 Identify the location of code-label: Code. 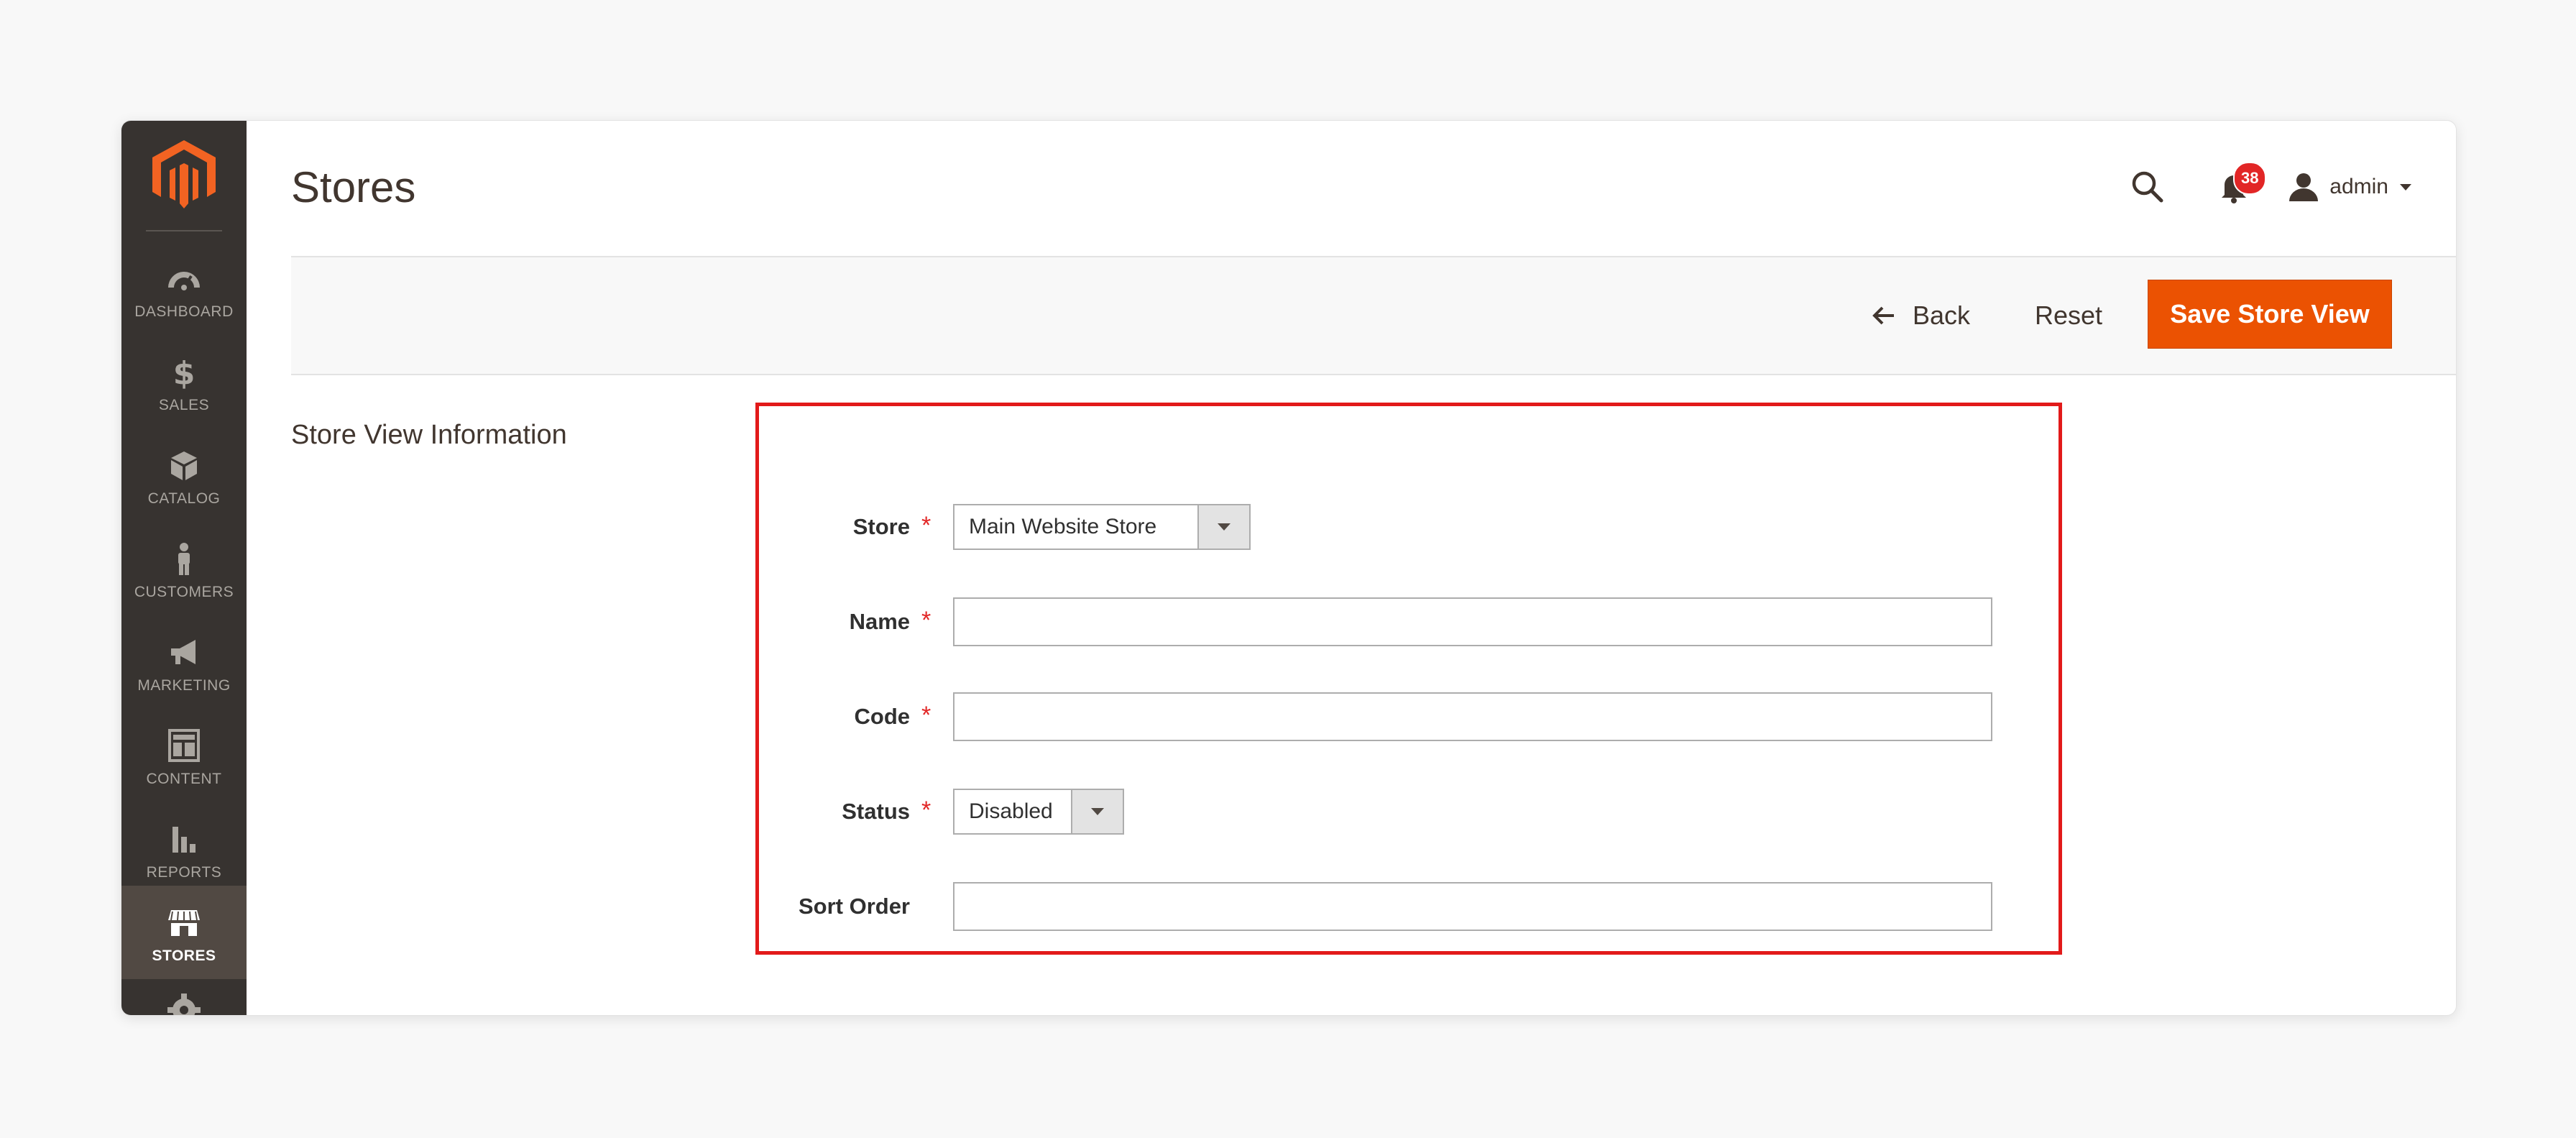
(882, 716).